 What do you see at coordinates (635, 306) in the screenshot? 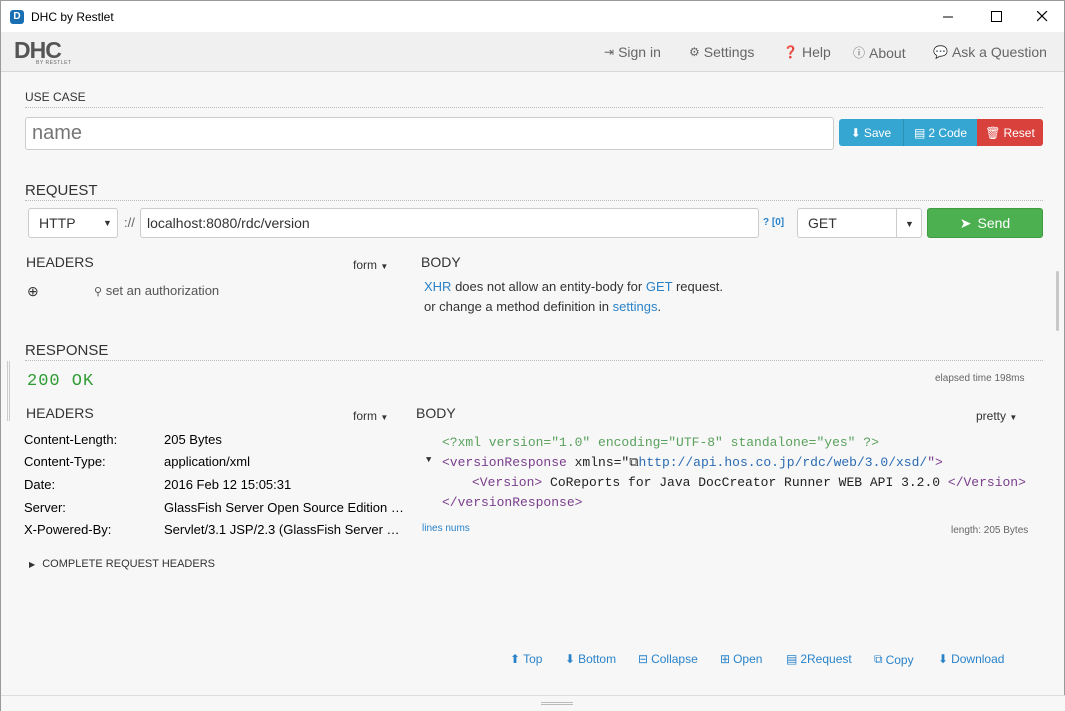
I see `settings-link: settings` at bounding box center [635, 306].